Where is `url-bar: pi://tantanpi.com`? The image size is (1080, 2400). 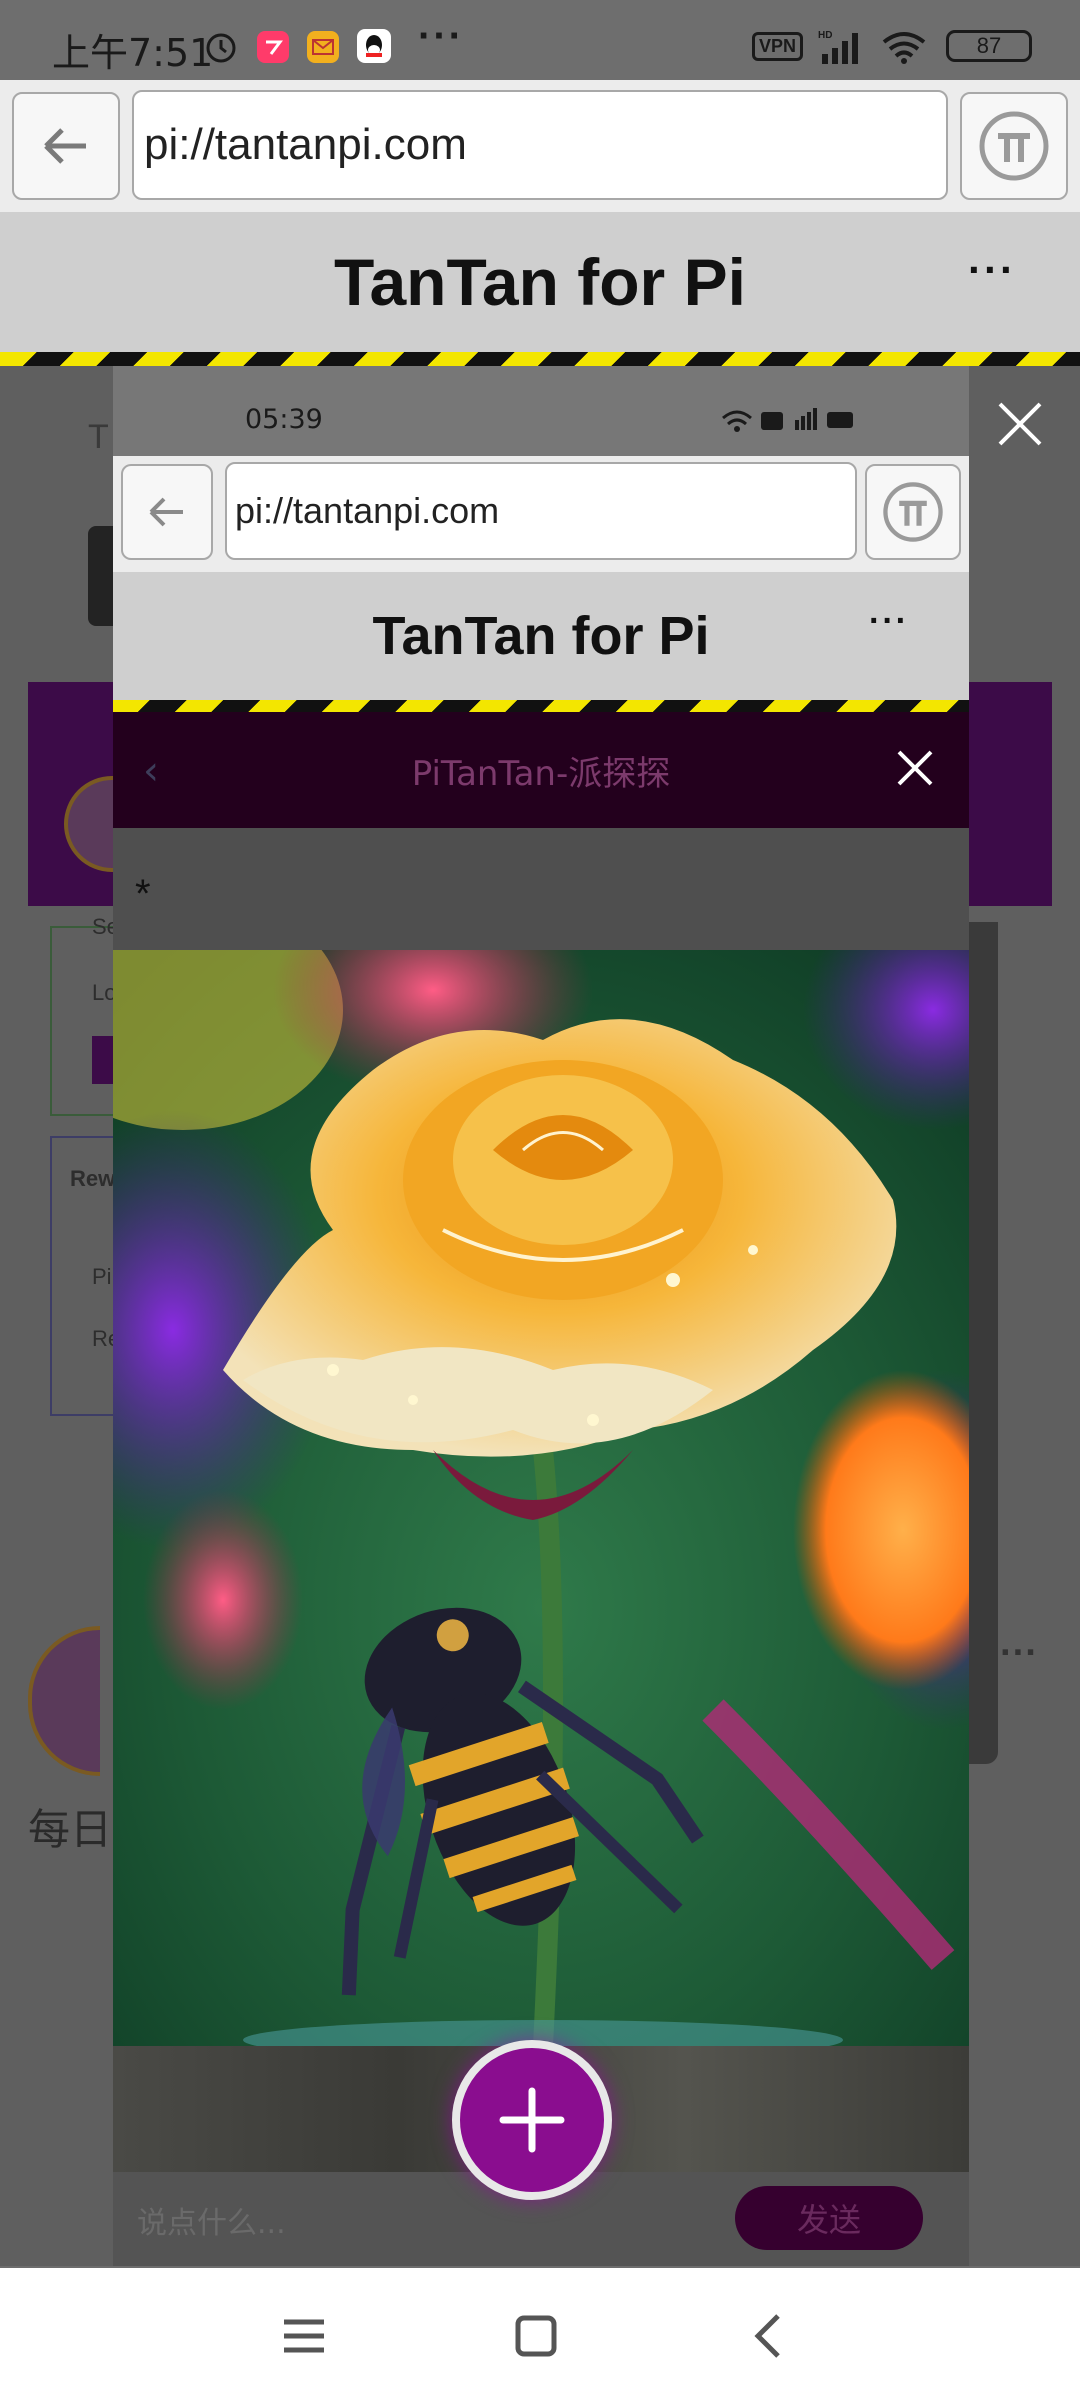 url-bar: pi://tantanpi.com is located at coordinates (540, 145).